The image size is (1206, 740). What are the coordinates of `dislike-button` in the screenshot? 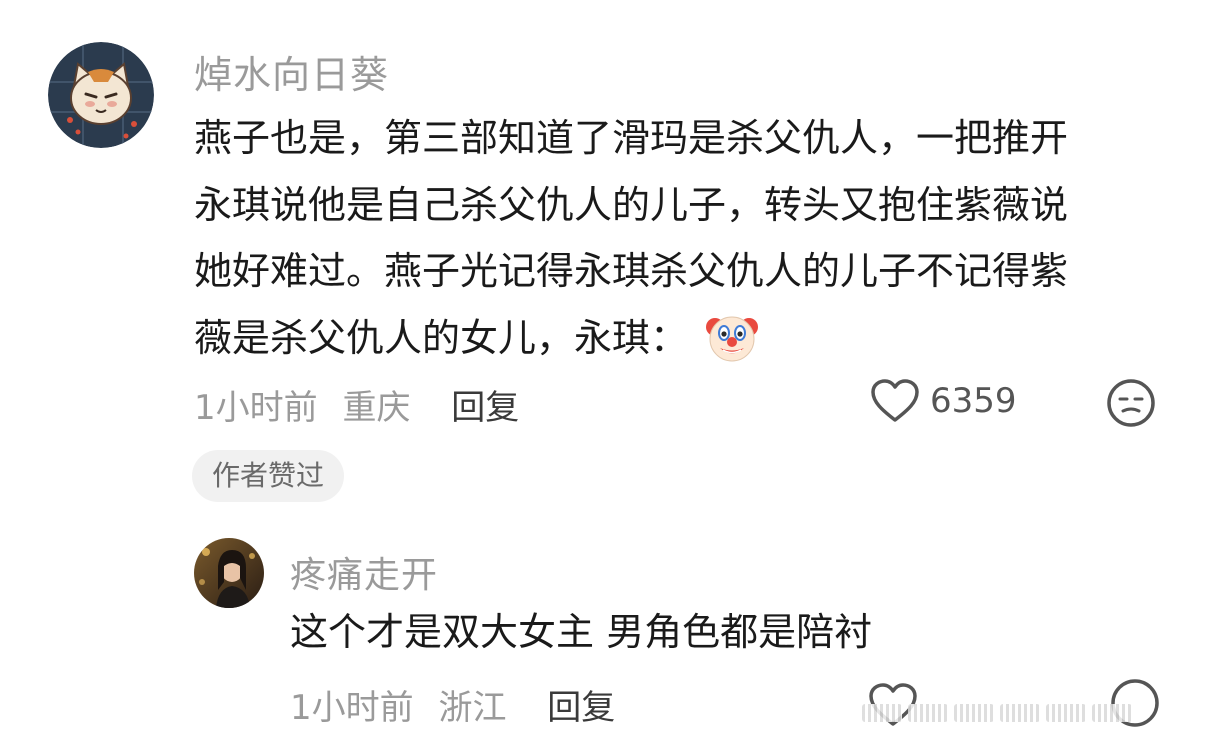 It's located at (1131, 405).